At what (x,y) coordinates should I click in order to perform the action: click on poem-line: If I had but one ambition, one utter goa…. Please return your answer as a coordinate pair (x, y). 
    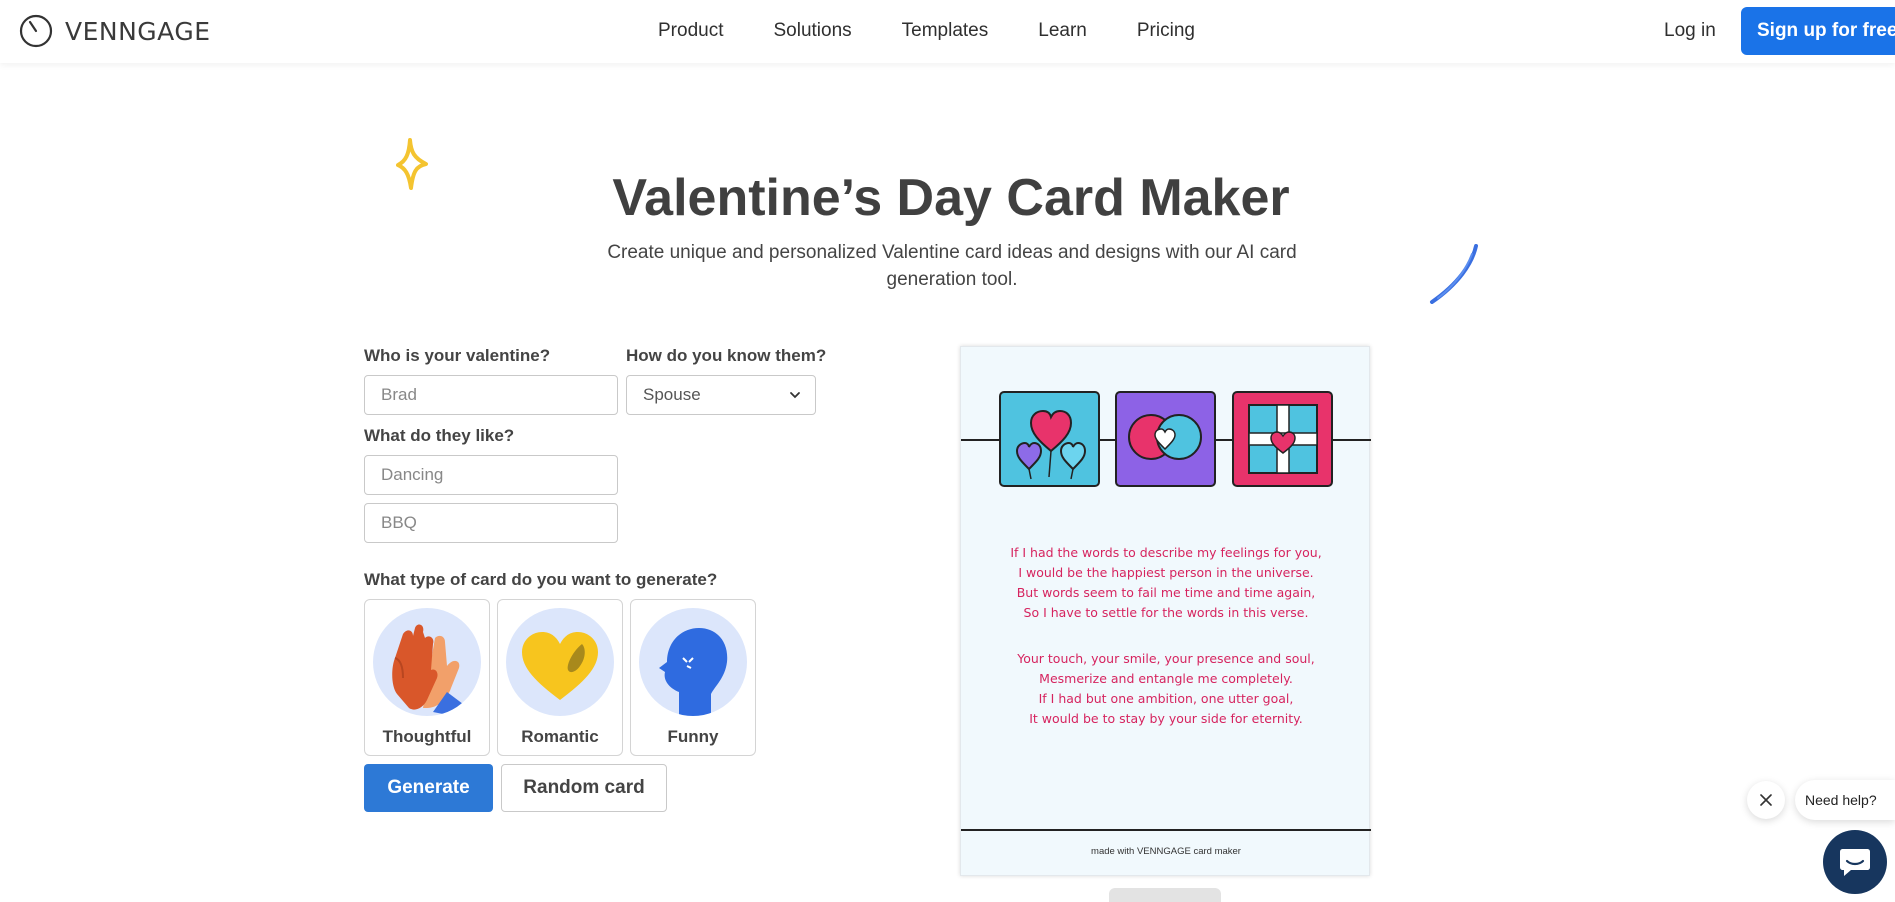
    Looking at the image, I should click on (1166, 698).